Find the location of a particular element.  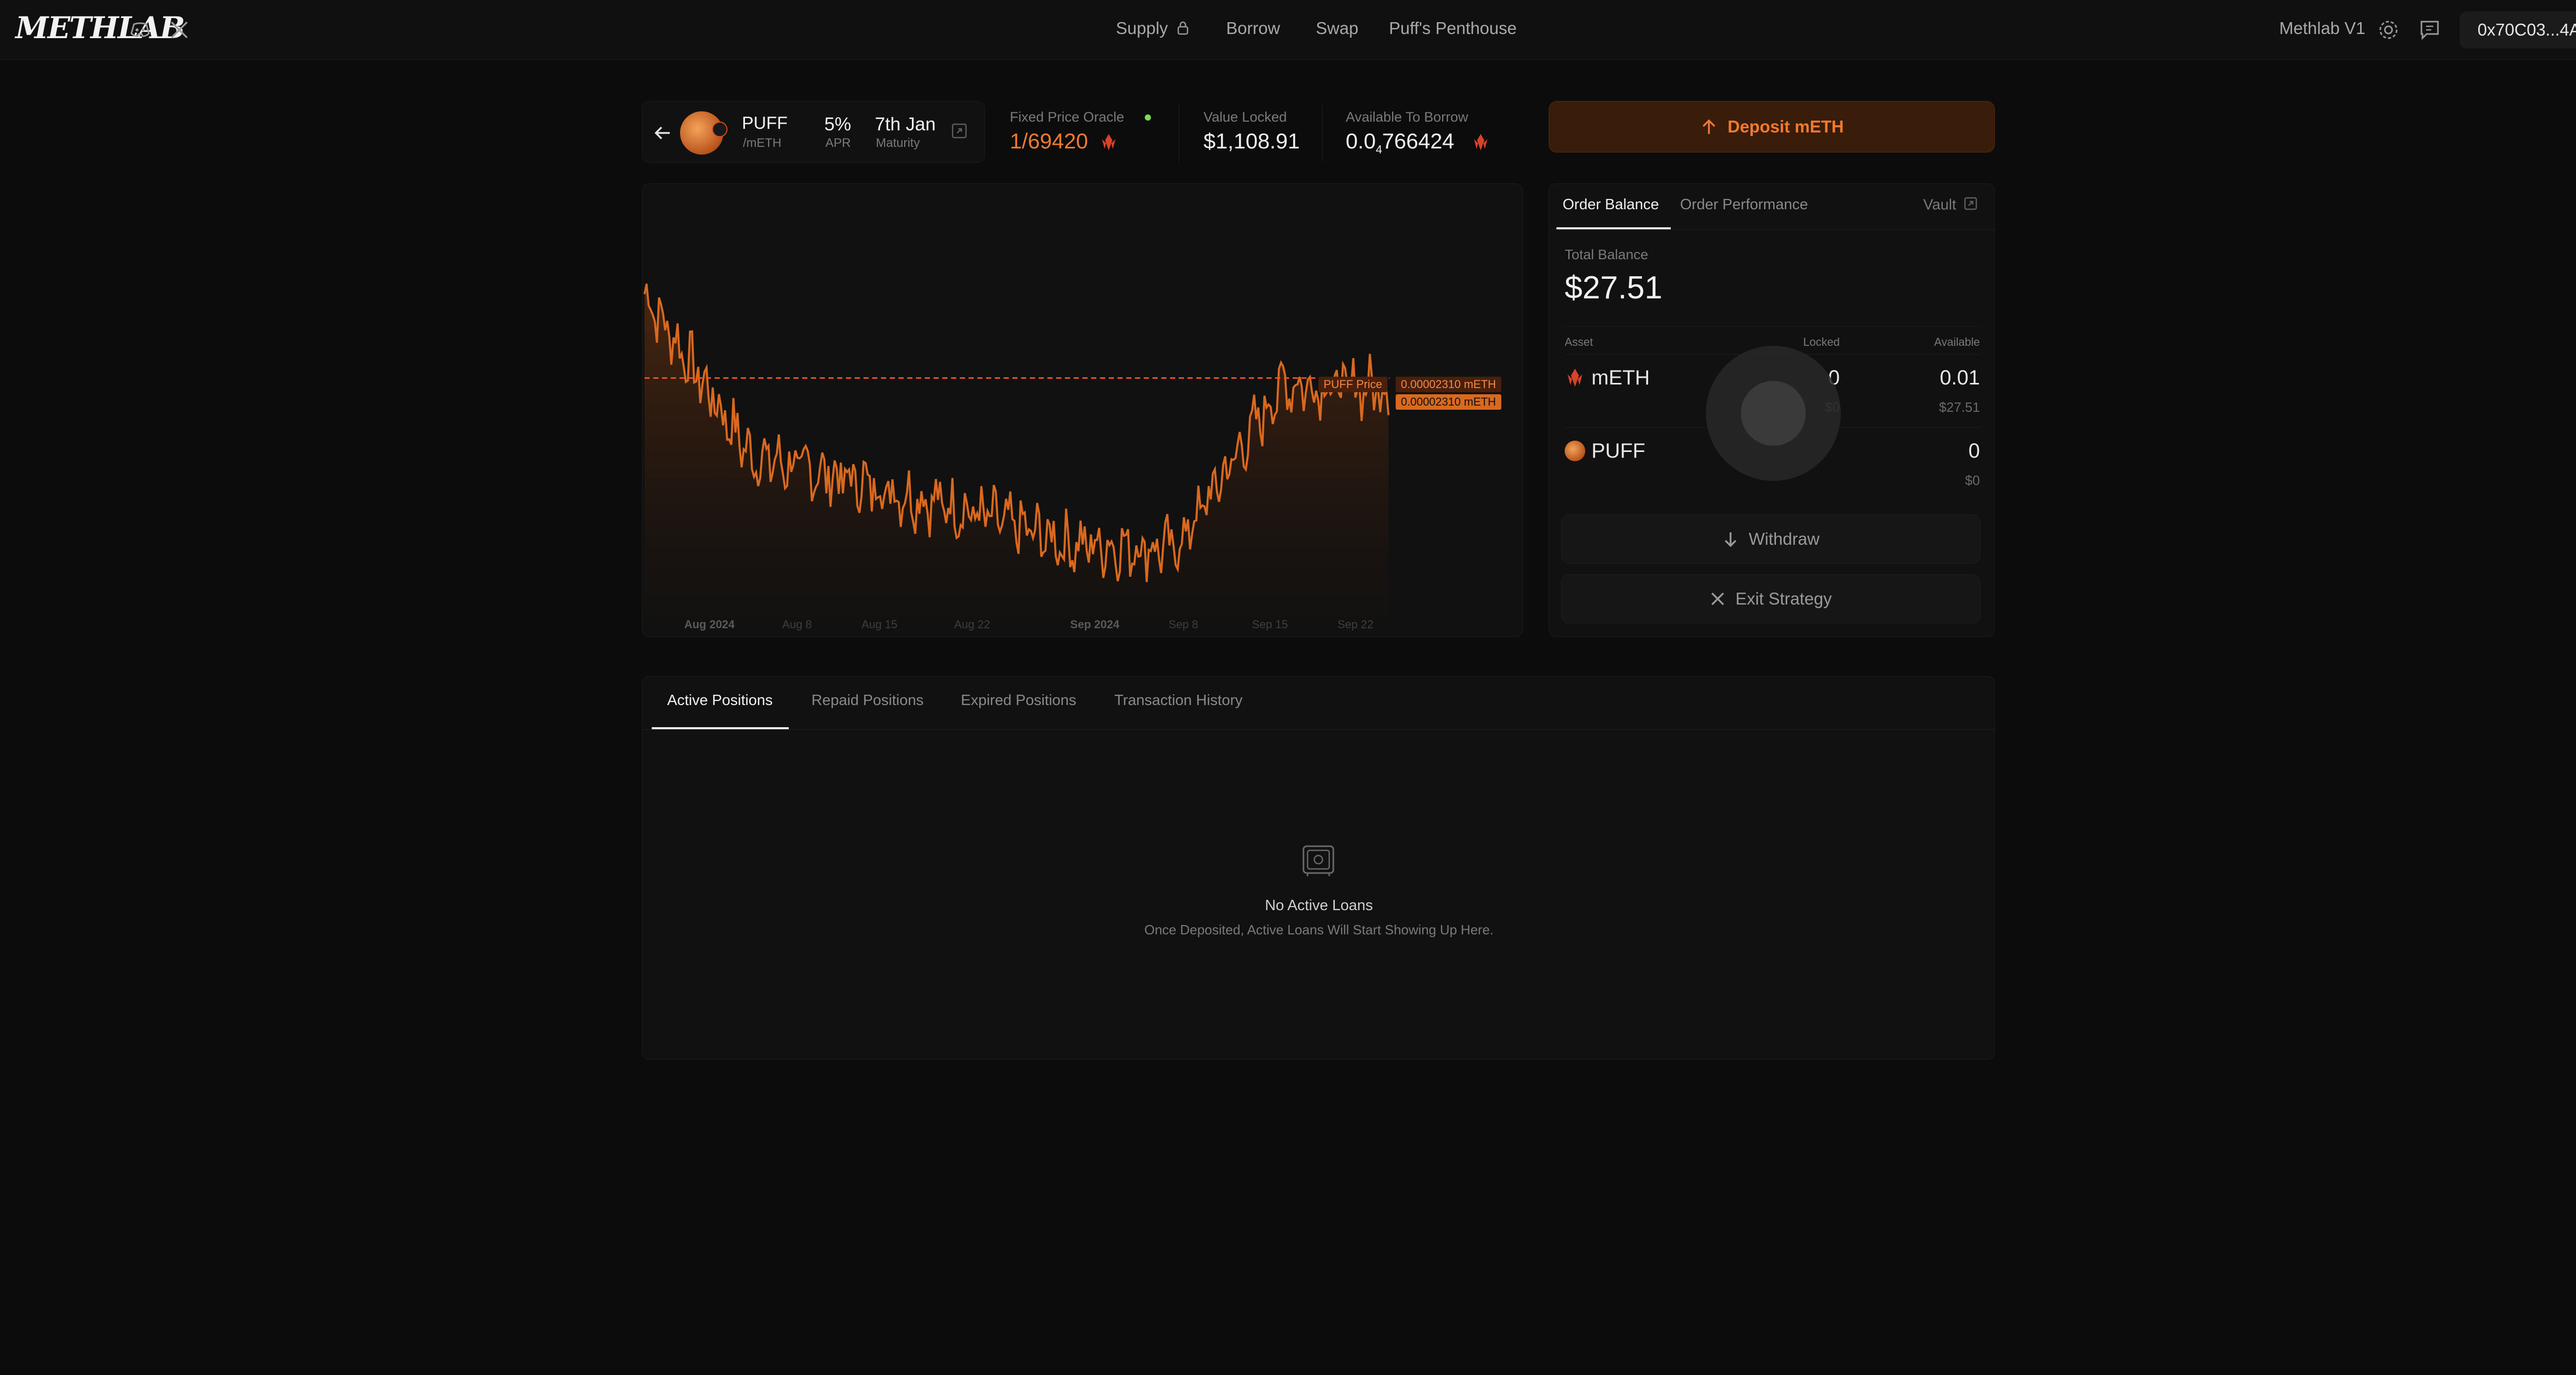

vault-link: Vault is located at coordinates (1950, 205).